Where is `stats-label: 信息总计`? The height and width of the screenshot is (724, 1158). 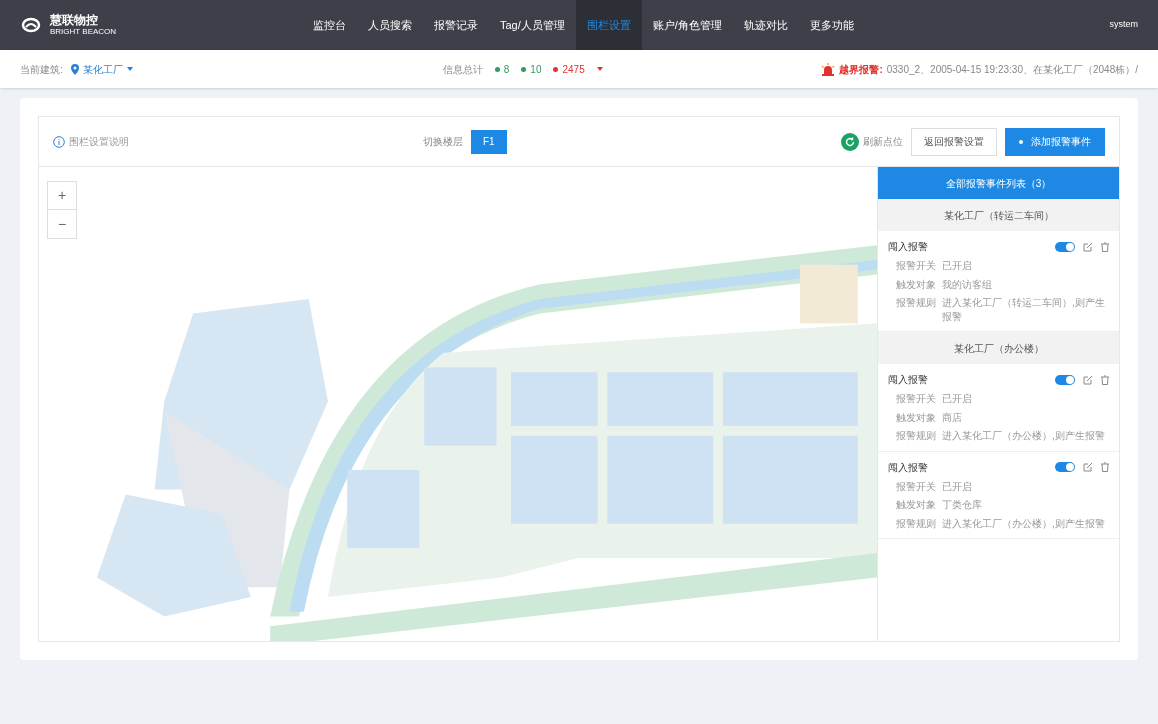
stats-label: 信息总计 is located at coordinates (462, 69).